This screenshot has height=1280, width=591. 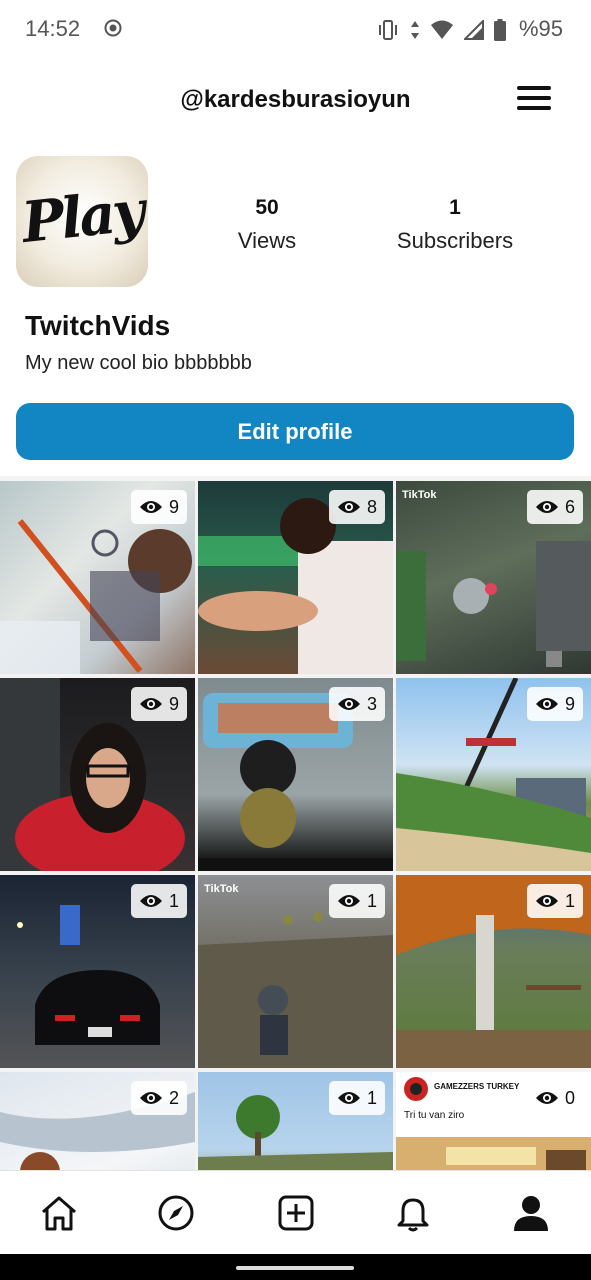 I want to click on bottom-navigation, so click(x=295, y=1212).